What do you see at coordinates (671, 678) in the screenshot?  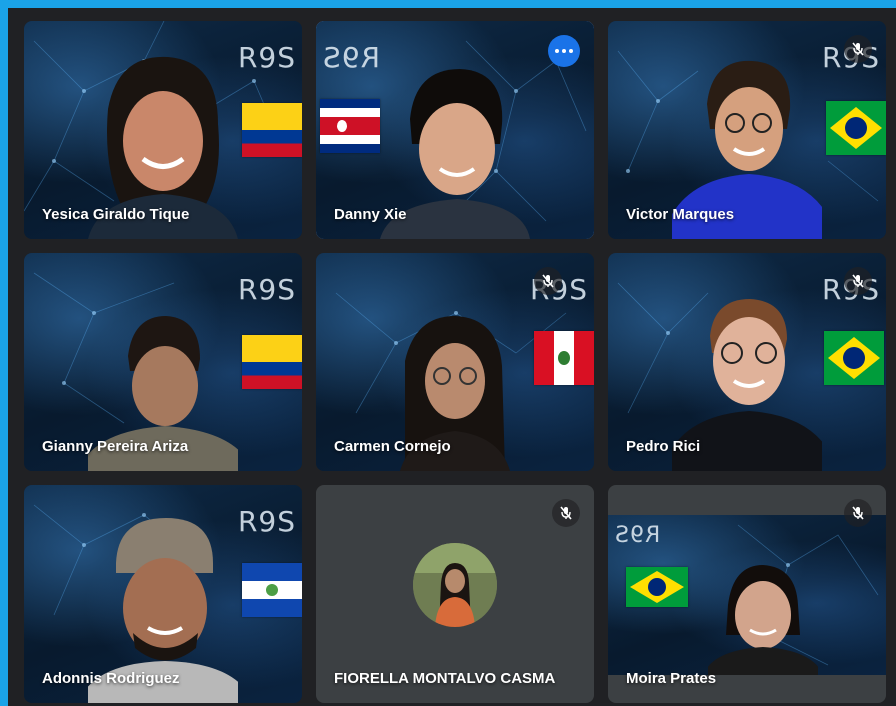 I see `participant-name: Moira Prates` at bounding box center [671, 678].